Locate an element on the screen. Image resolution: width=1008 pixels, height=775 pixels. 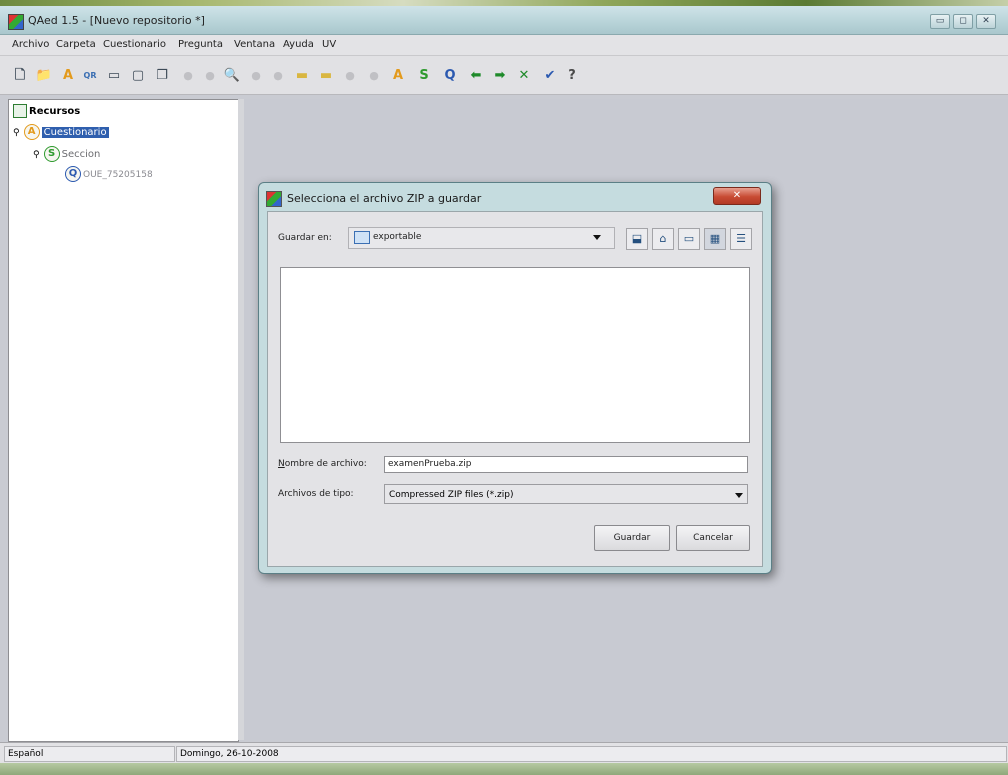
open-folder-icon: 📁 is located at coordinates (44, 76).